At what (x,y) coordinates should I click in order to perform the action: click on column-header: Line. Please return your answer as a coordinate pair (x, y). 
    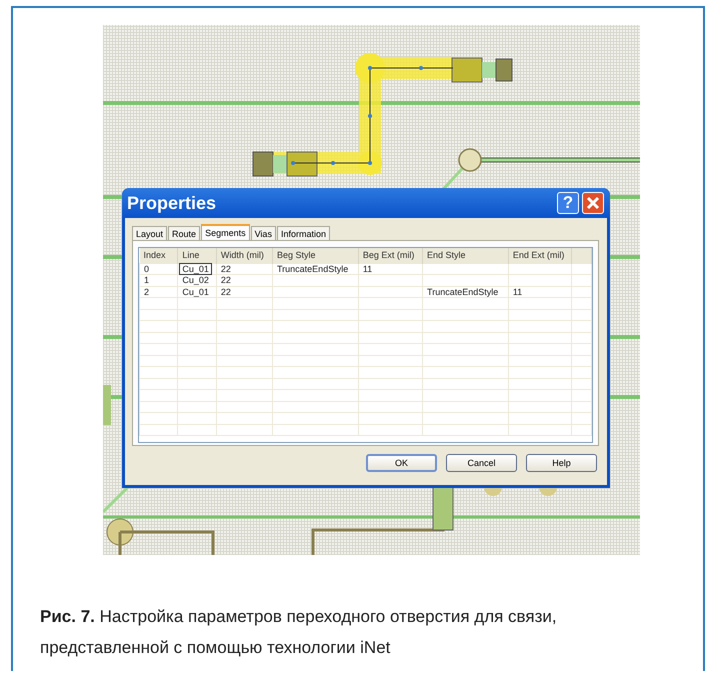
    Looking at the image, I should click on (197, 255).